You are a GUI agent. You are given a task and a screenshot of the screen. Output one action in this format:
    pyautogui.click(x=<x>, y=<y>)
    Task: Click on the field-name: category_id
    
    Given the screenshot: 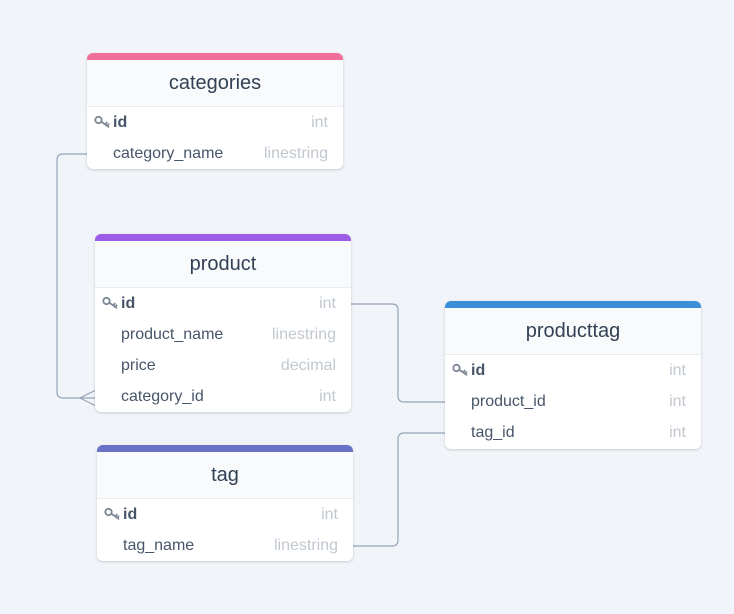 What is the action you would take?
    pyautogui.click(x=162, y=396)
    